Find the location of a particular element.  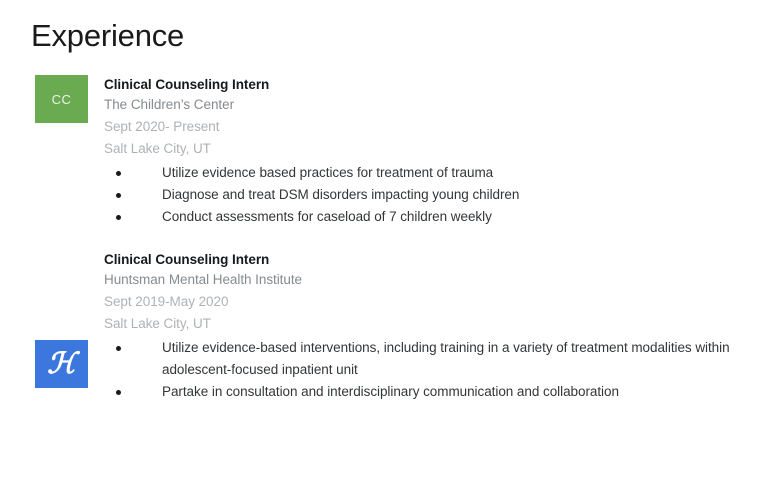

childrens-center-logo: CC is located at coordinates (61, 99).